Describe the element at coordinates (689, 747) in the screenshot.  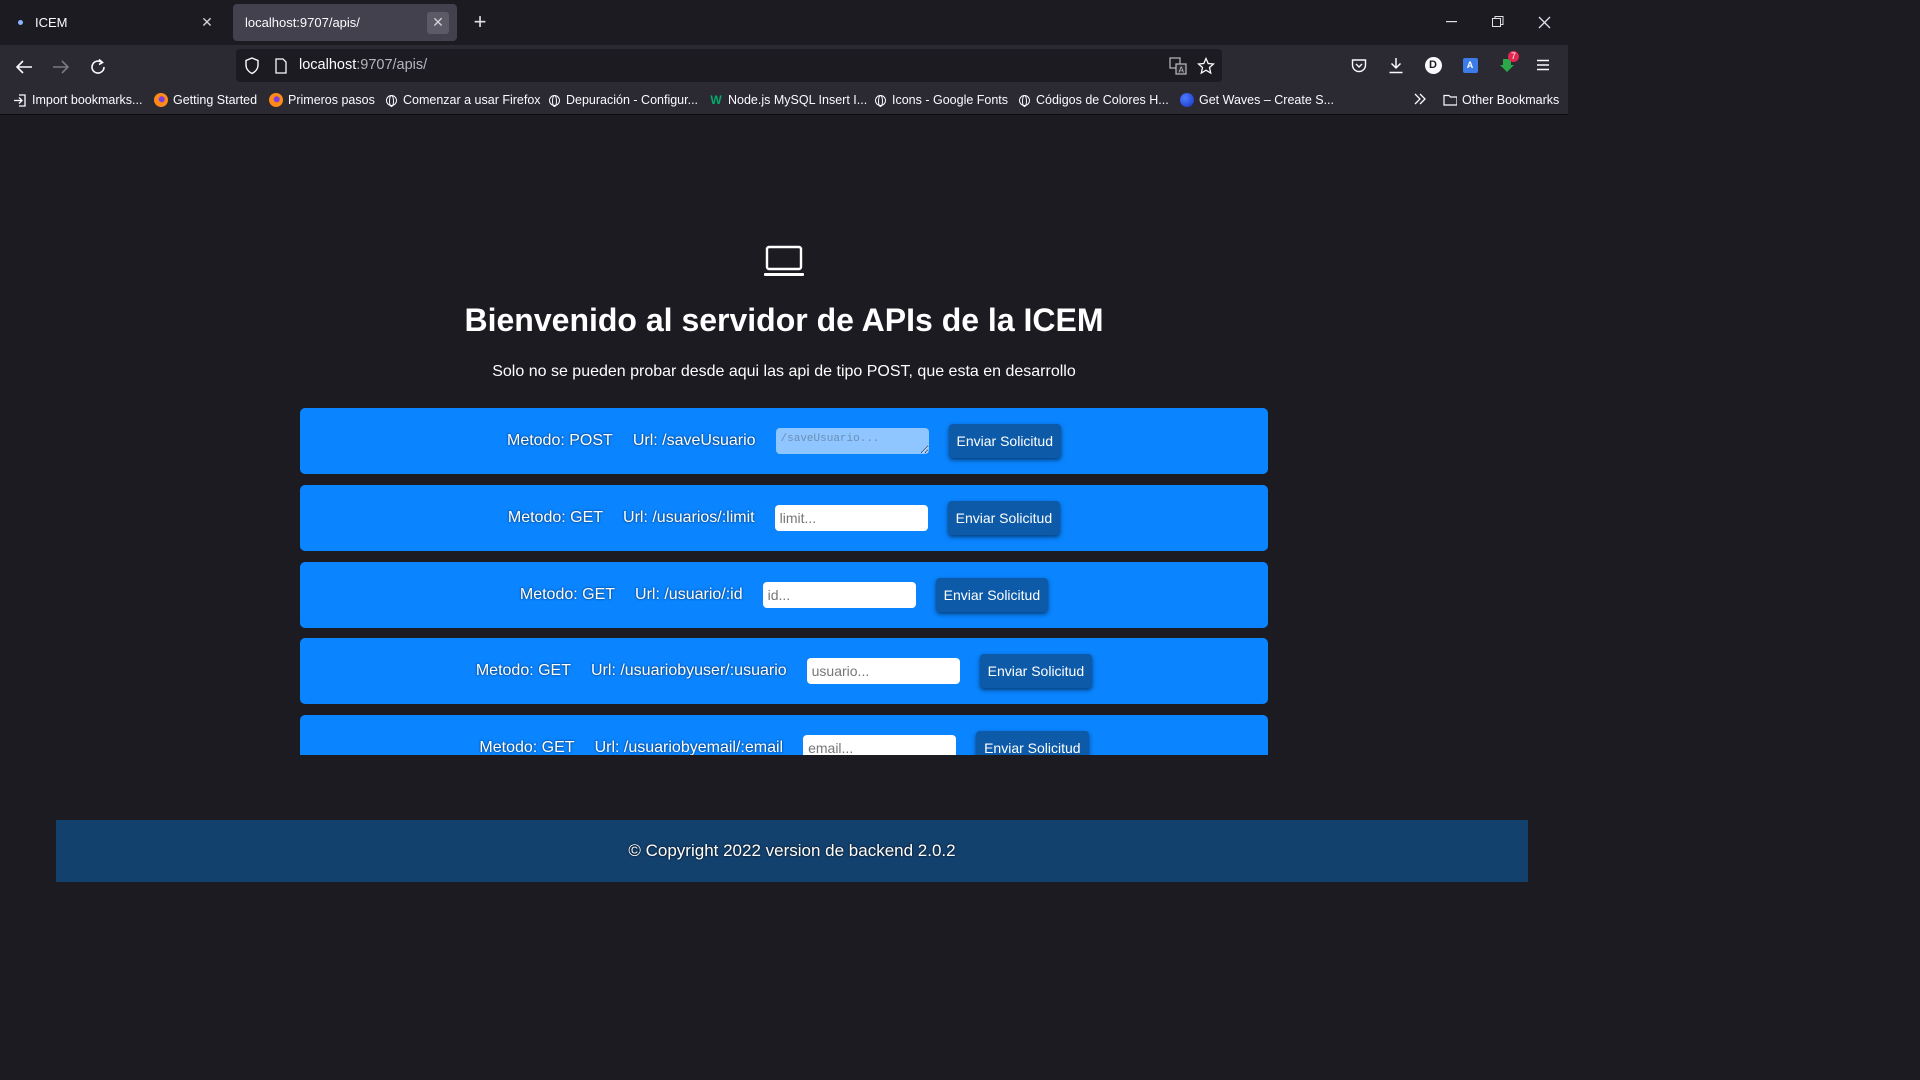
I see `endpoint-url: Url: /usuariobyemail/:email` at that location.